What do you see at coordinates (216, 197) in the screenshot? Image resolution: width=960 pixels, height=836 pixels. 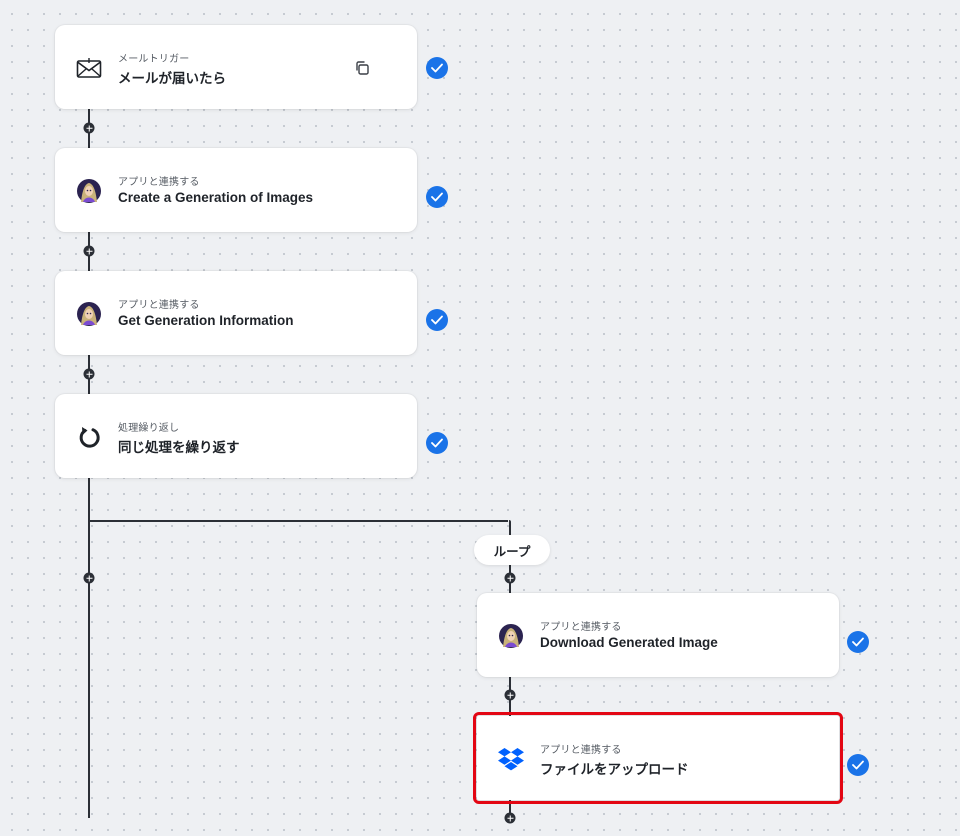 I see `step-title: Create a Generation of Images` at bounding box center [216, 197].